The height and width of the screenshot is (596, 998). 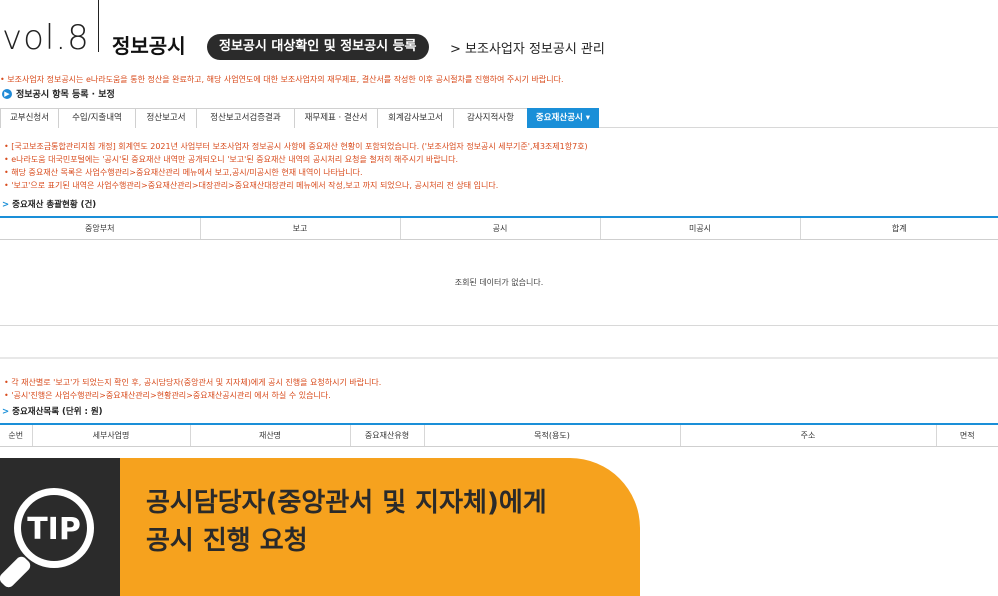 I want to click on column-header: 보고, so click(x=300, y=228).